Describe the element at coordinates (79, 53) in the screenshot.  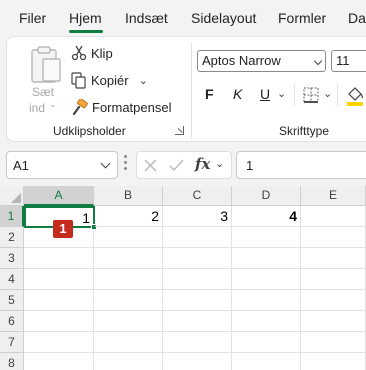
I see `scissors-icon` at that location.